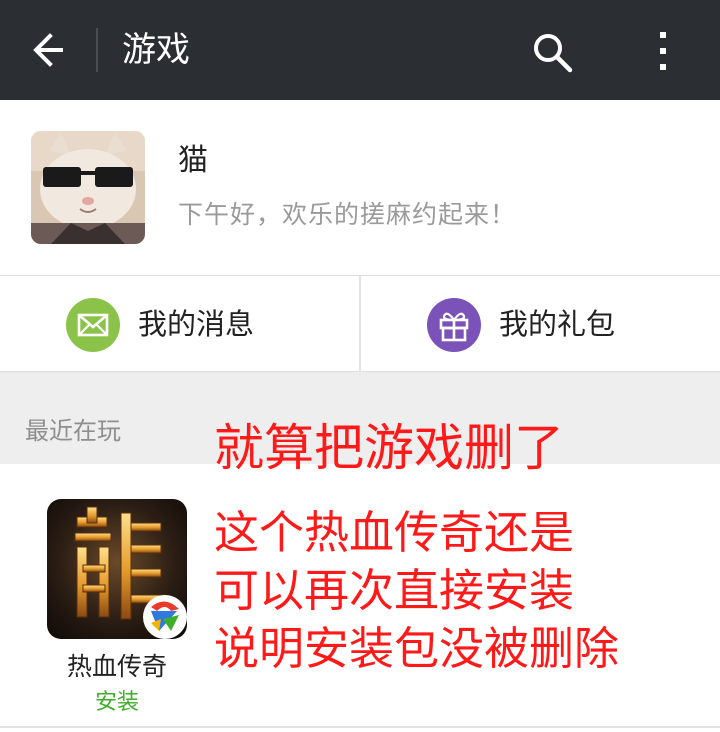  Describe the element at coordinates (663, 51) in the screenshot. I see `more-vertical-icon` at that location.